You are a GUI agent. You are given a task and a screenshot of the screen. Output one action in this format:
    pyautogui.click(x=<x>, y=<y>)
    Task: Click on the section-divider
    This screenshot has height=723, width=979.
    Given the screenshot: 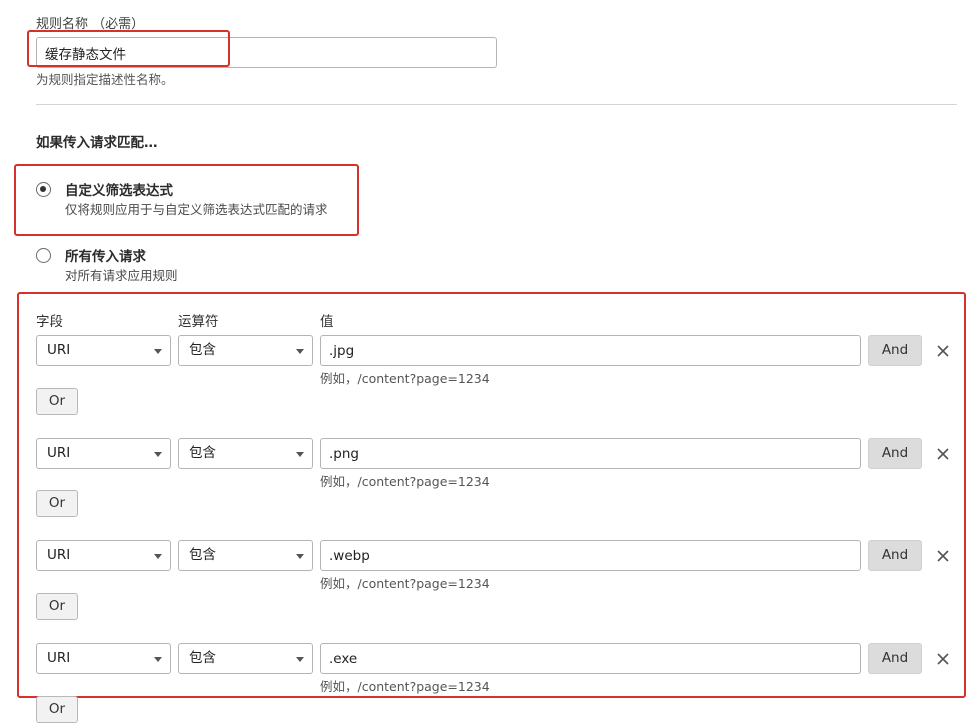 What is the action you would take?
    pyautogui.click(x=496, y=104)
    